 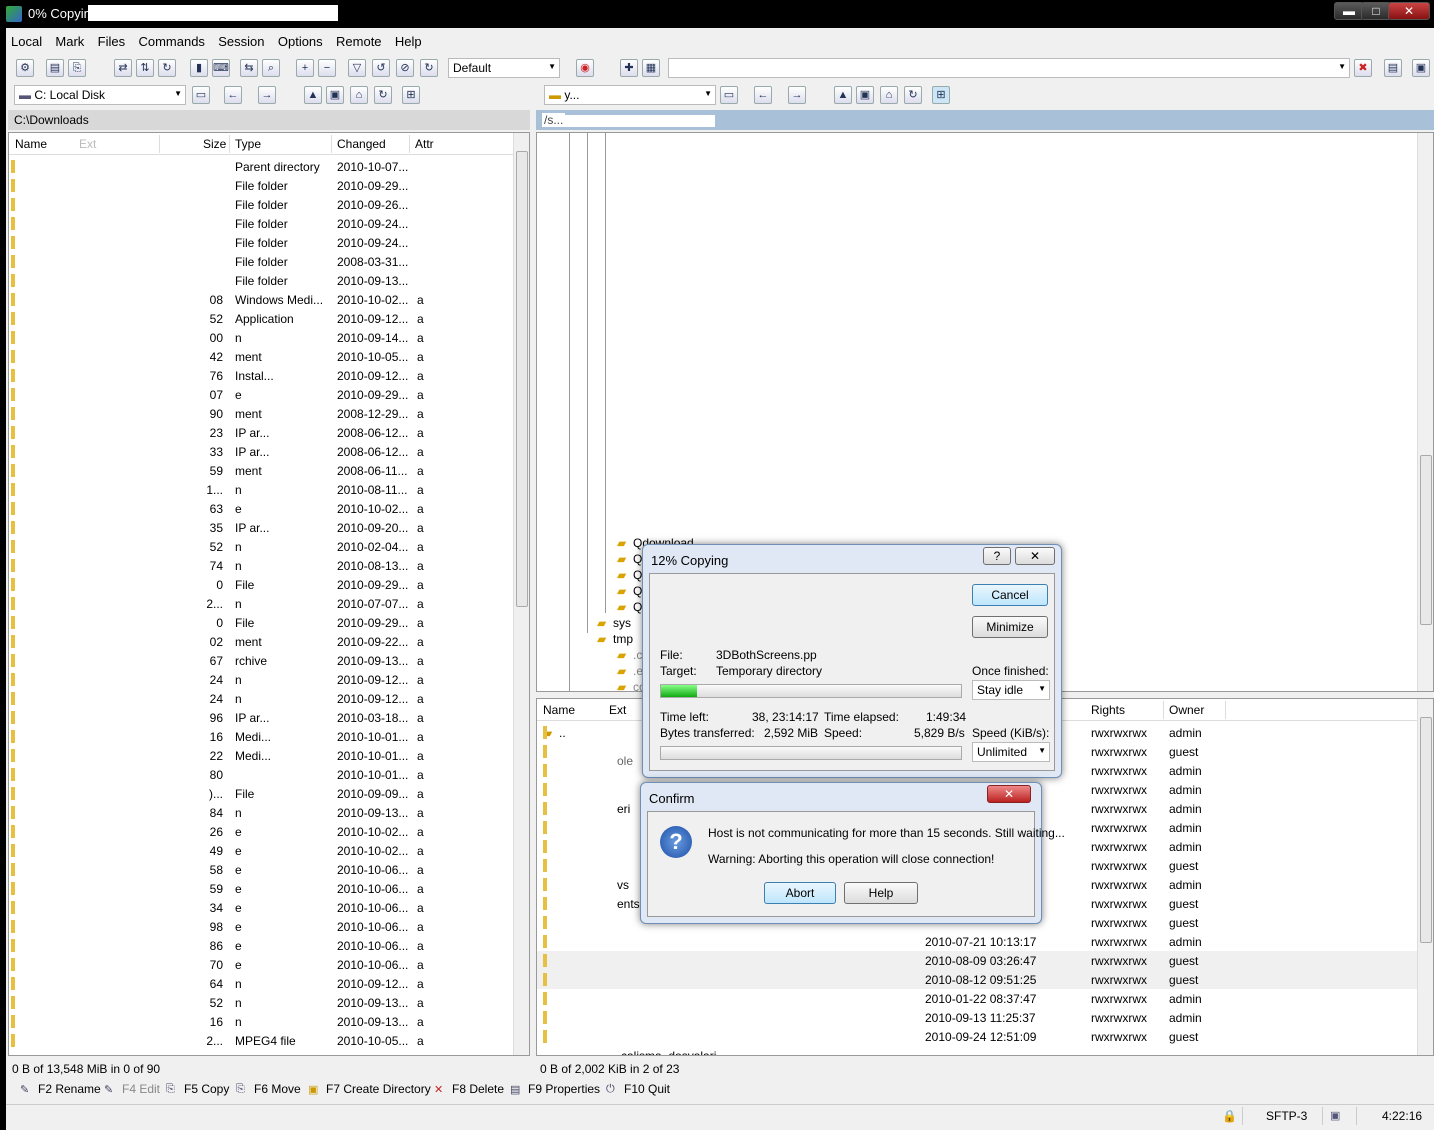 I want to click on root-dir-icon: ▣, so click(x=865, y=95).